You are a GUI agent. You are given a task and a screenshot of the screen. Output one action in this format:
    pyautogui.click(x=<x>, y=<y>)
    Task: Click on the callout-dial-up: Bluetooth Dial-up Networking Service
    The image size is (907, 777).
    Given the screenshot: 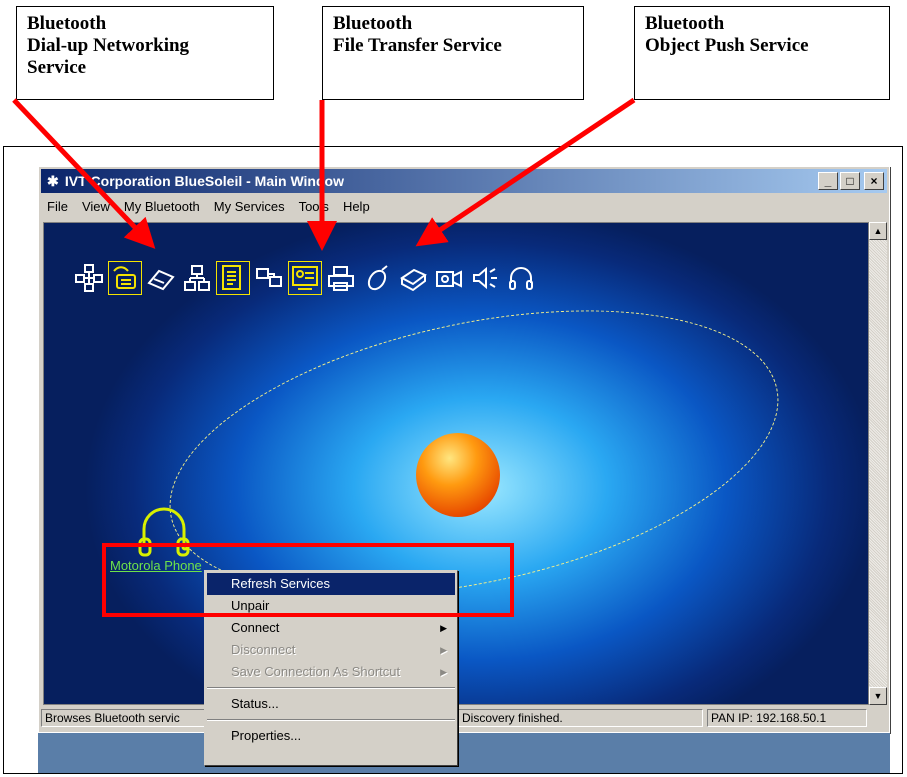 What is the action you would take?
    pyautogui.click(x=145, y=53)
    